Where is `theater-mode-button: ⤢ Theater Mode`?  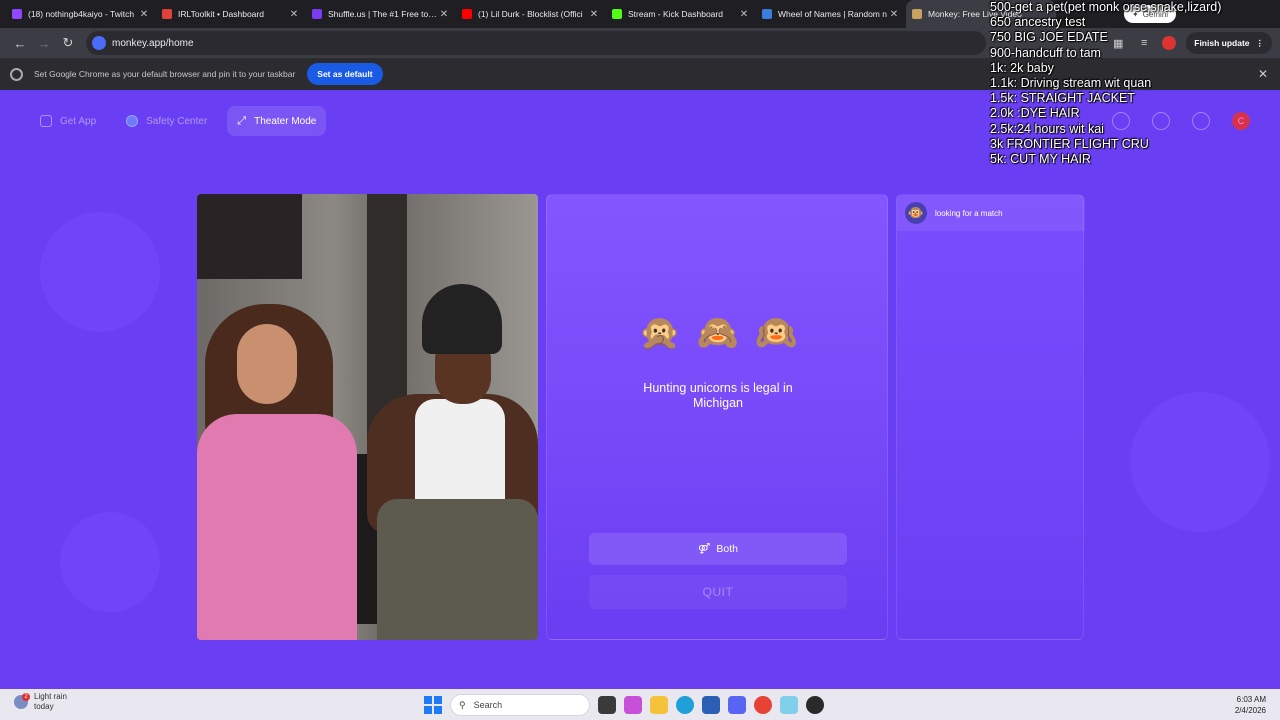 theater-mode-button: ⤢ Theater Mode is located at coordinates (277, 121).